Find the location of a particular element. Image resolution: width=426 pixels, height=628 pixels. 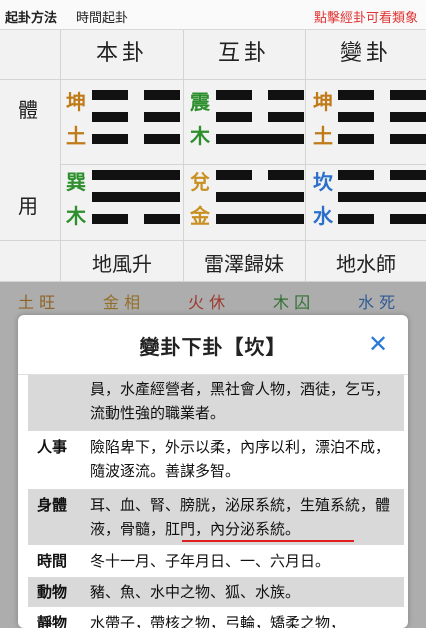

row-label: 靜物 is located at coordinates (52, 621).